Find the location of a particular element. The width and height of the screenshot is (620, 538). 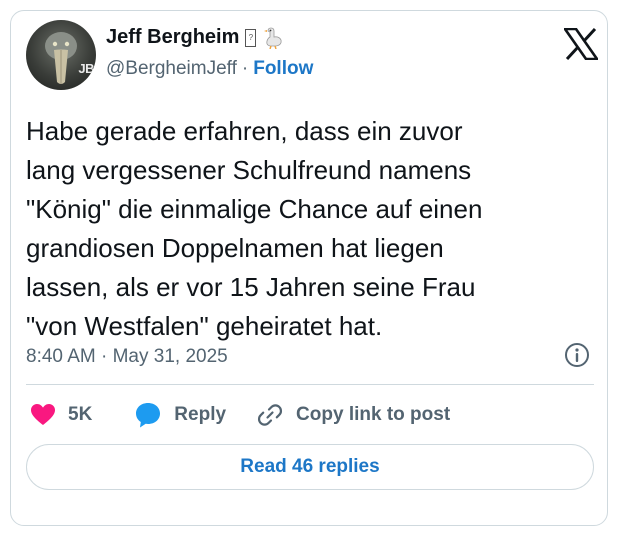

copy-link-label: Copy link to post is located at coordinates (373, 414).